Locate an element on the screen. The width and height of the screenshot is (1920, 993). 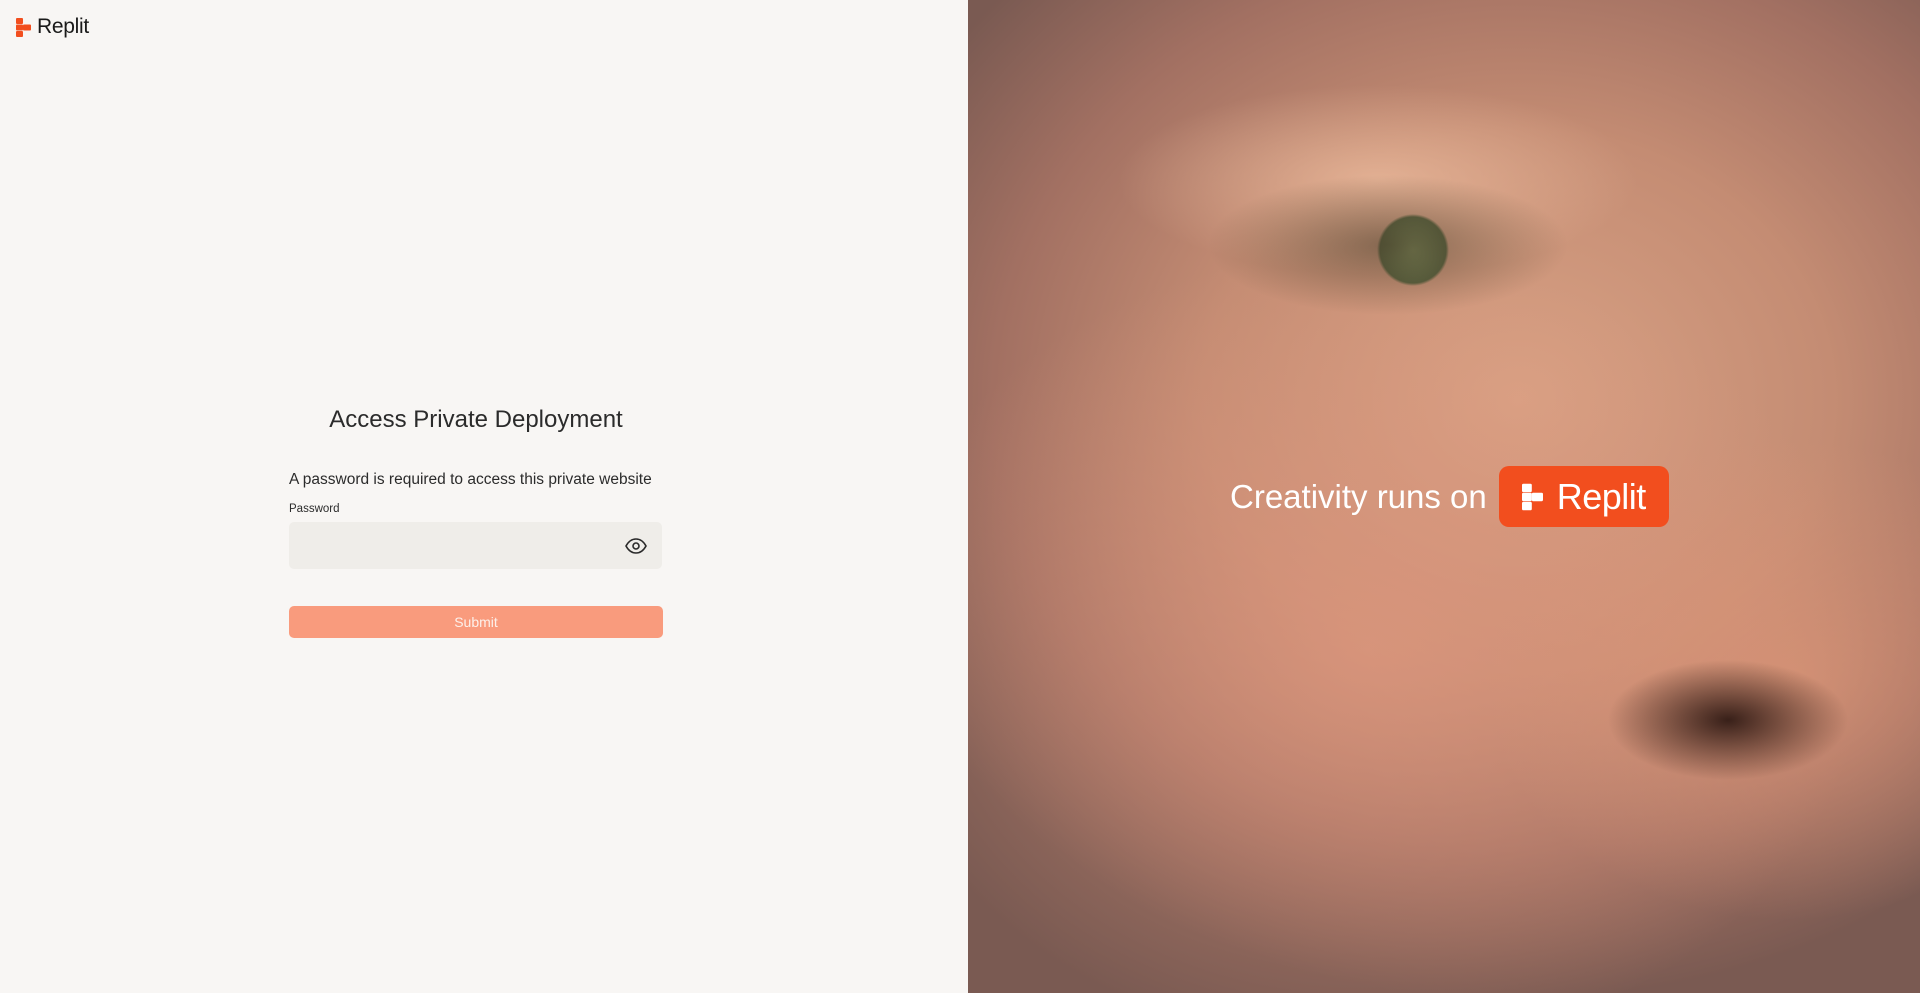
show-password-toggle is located at coordinates (636, 546).